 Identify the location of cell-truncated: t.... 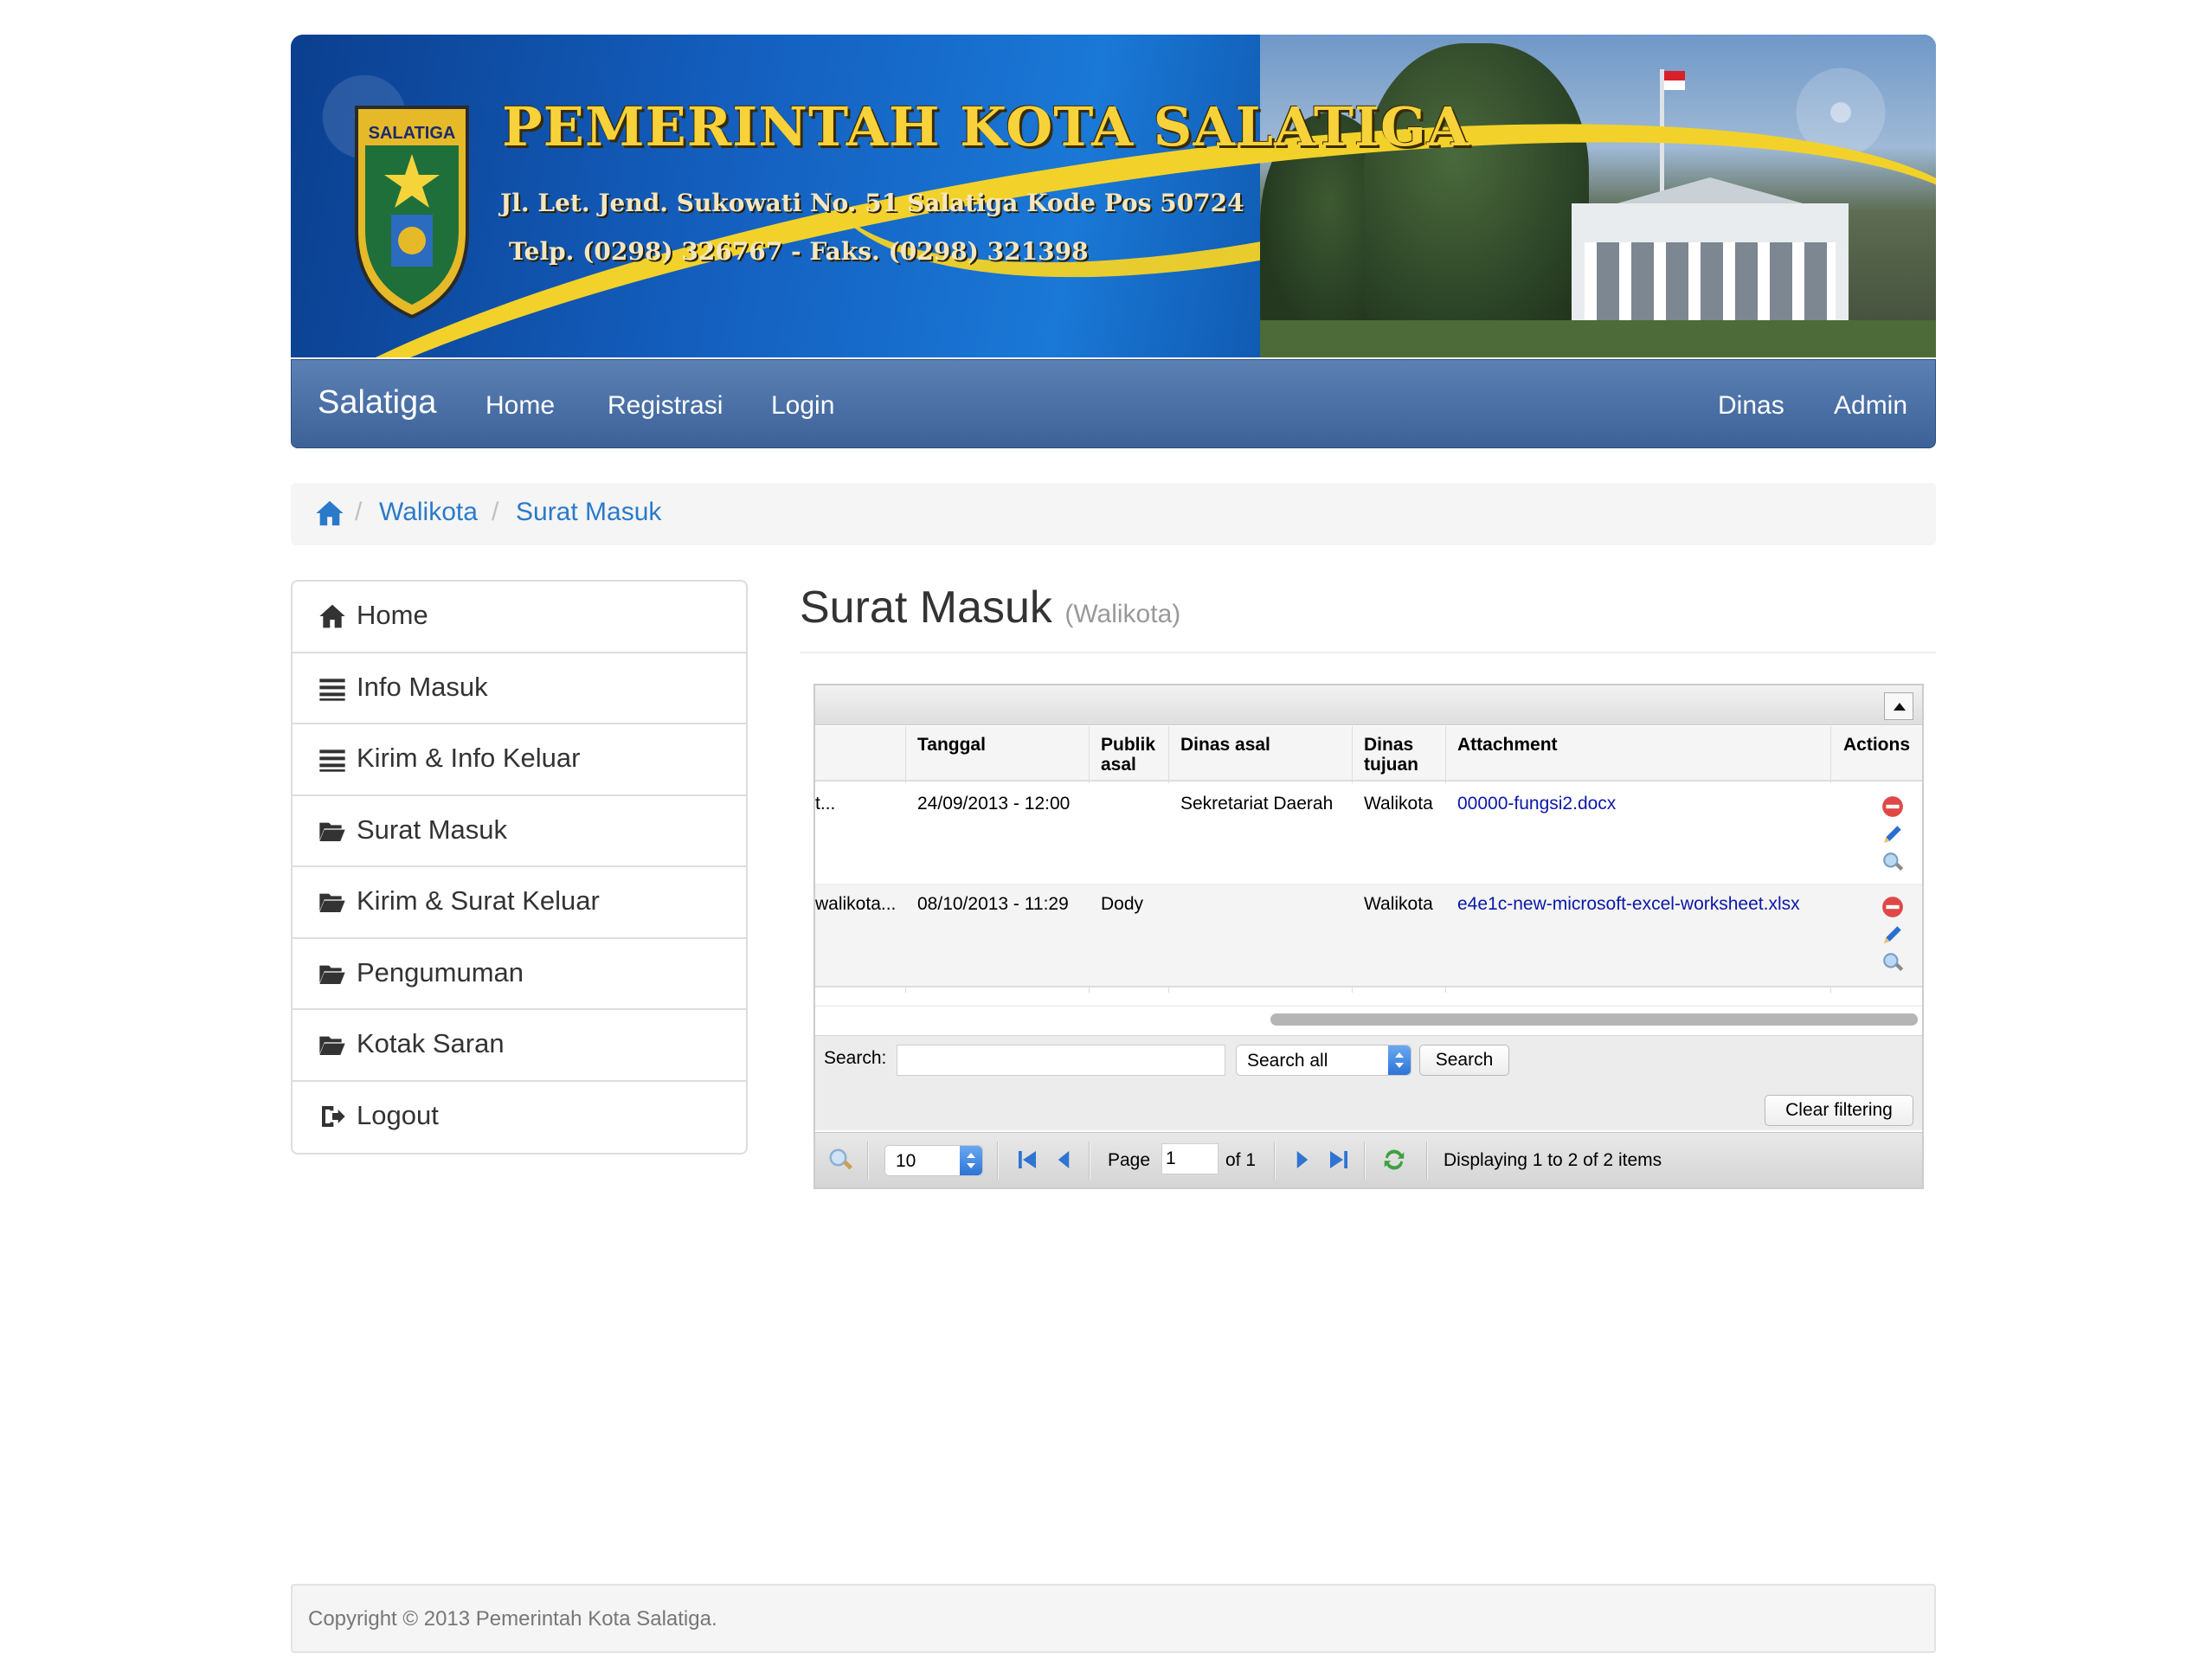
(825, 804).